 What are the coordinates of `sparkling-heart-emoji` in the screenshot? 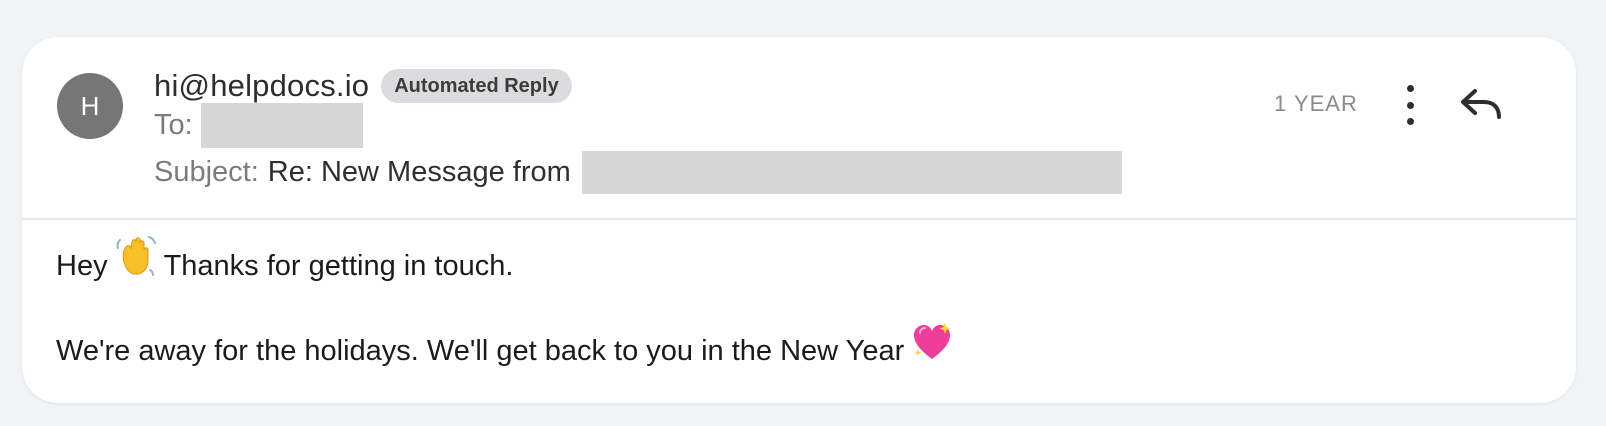 It's located at (932, 349).